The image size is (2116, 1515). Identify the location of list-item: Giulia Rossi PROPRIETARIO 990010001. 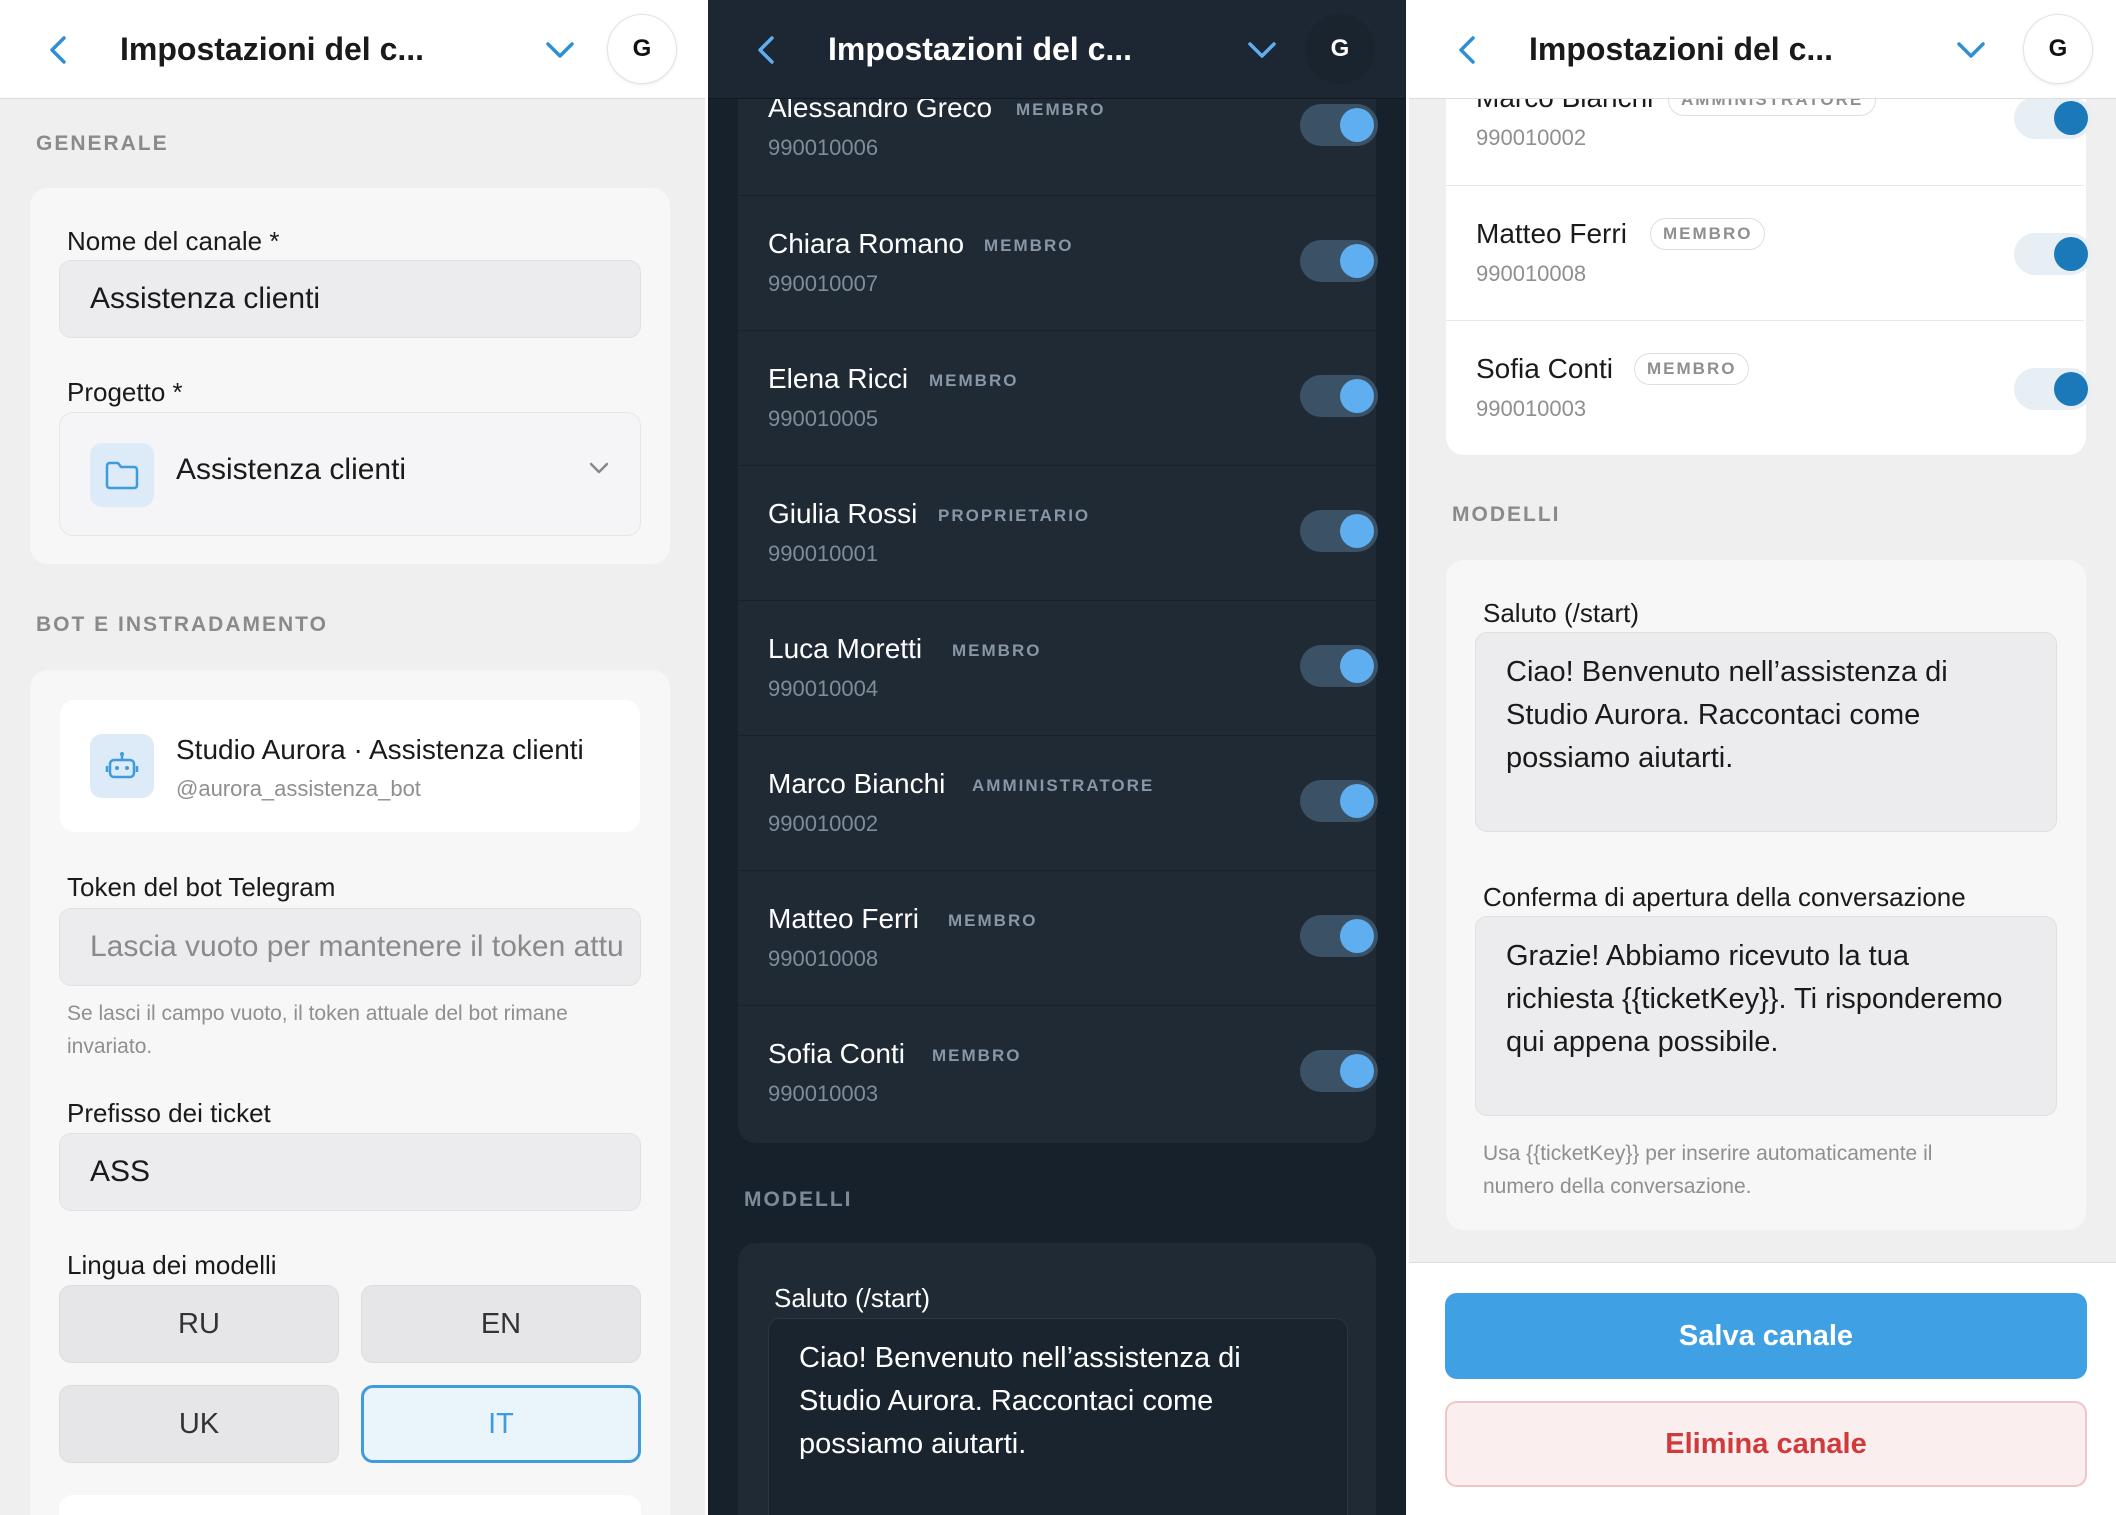
(1058, 532).